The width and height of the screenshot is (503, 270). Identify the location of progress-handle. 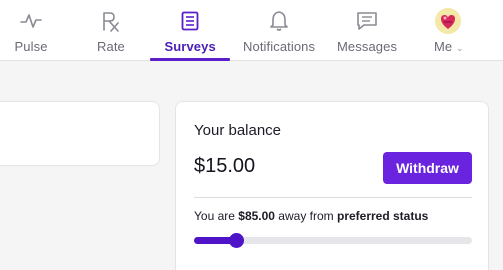
(236, 240).